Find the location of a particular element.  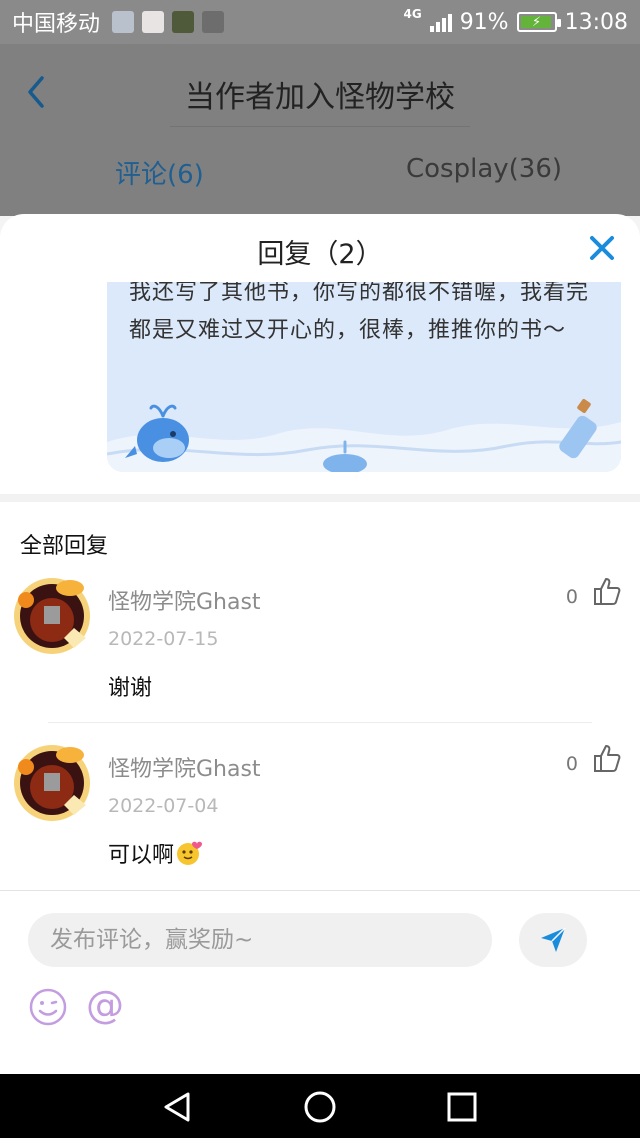

section-title: 全部回复 is located at coordinates (64, 546).